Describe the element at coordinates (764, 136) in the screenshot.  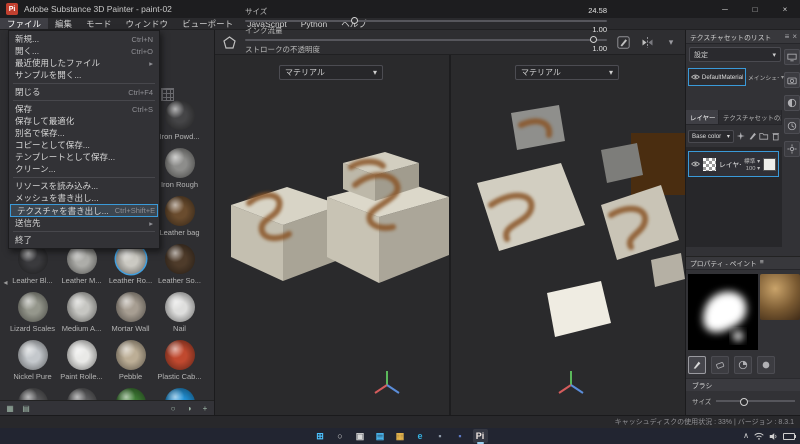
I see `add-folder-icon` at that location.